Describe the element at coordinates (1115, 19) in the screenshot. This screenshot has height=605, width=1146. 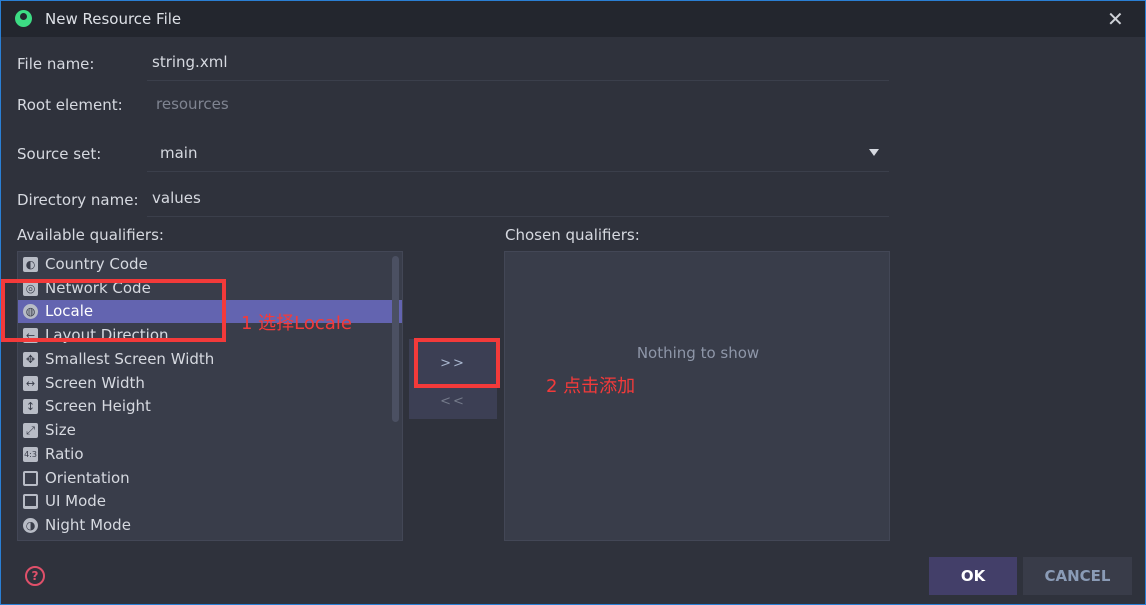
I see `close-icon: ✕` at that location.